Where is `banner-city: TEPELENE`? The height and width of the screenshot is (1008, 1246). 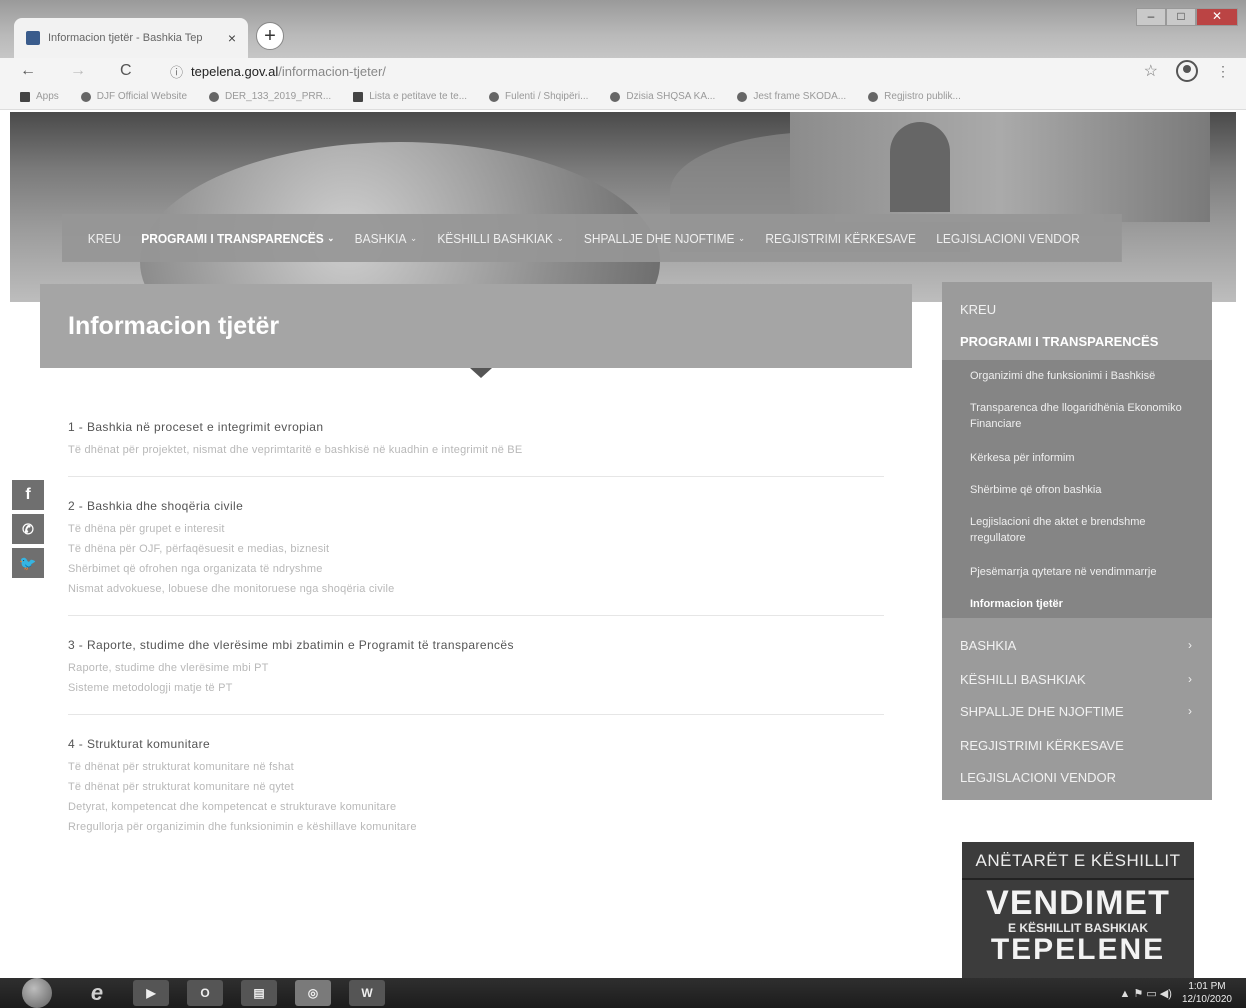
banner-city: TEPELENE is located at coordinates (1078, 949).